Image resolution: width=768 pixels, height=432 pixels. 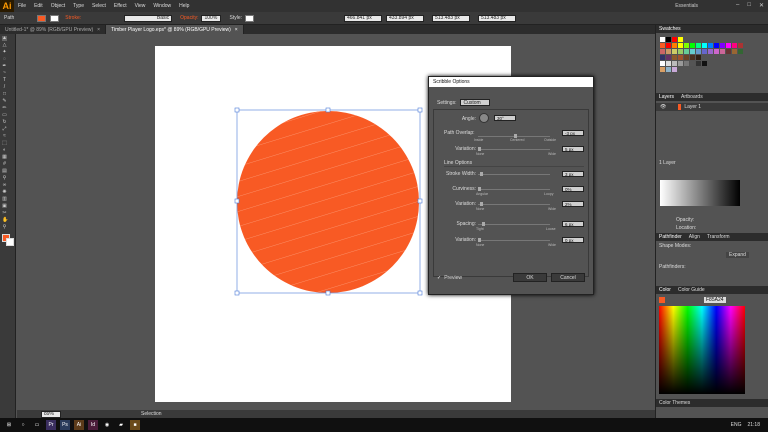 What do you see at coordinates (514, 174) in the screenshot?
I see `stroke-width-slider` at bounding box center [514, 174].